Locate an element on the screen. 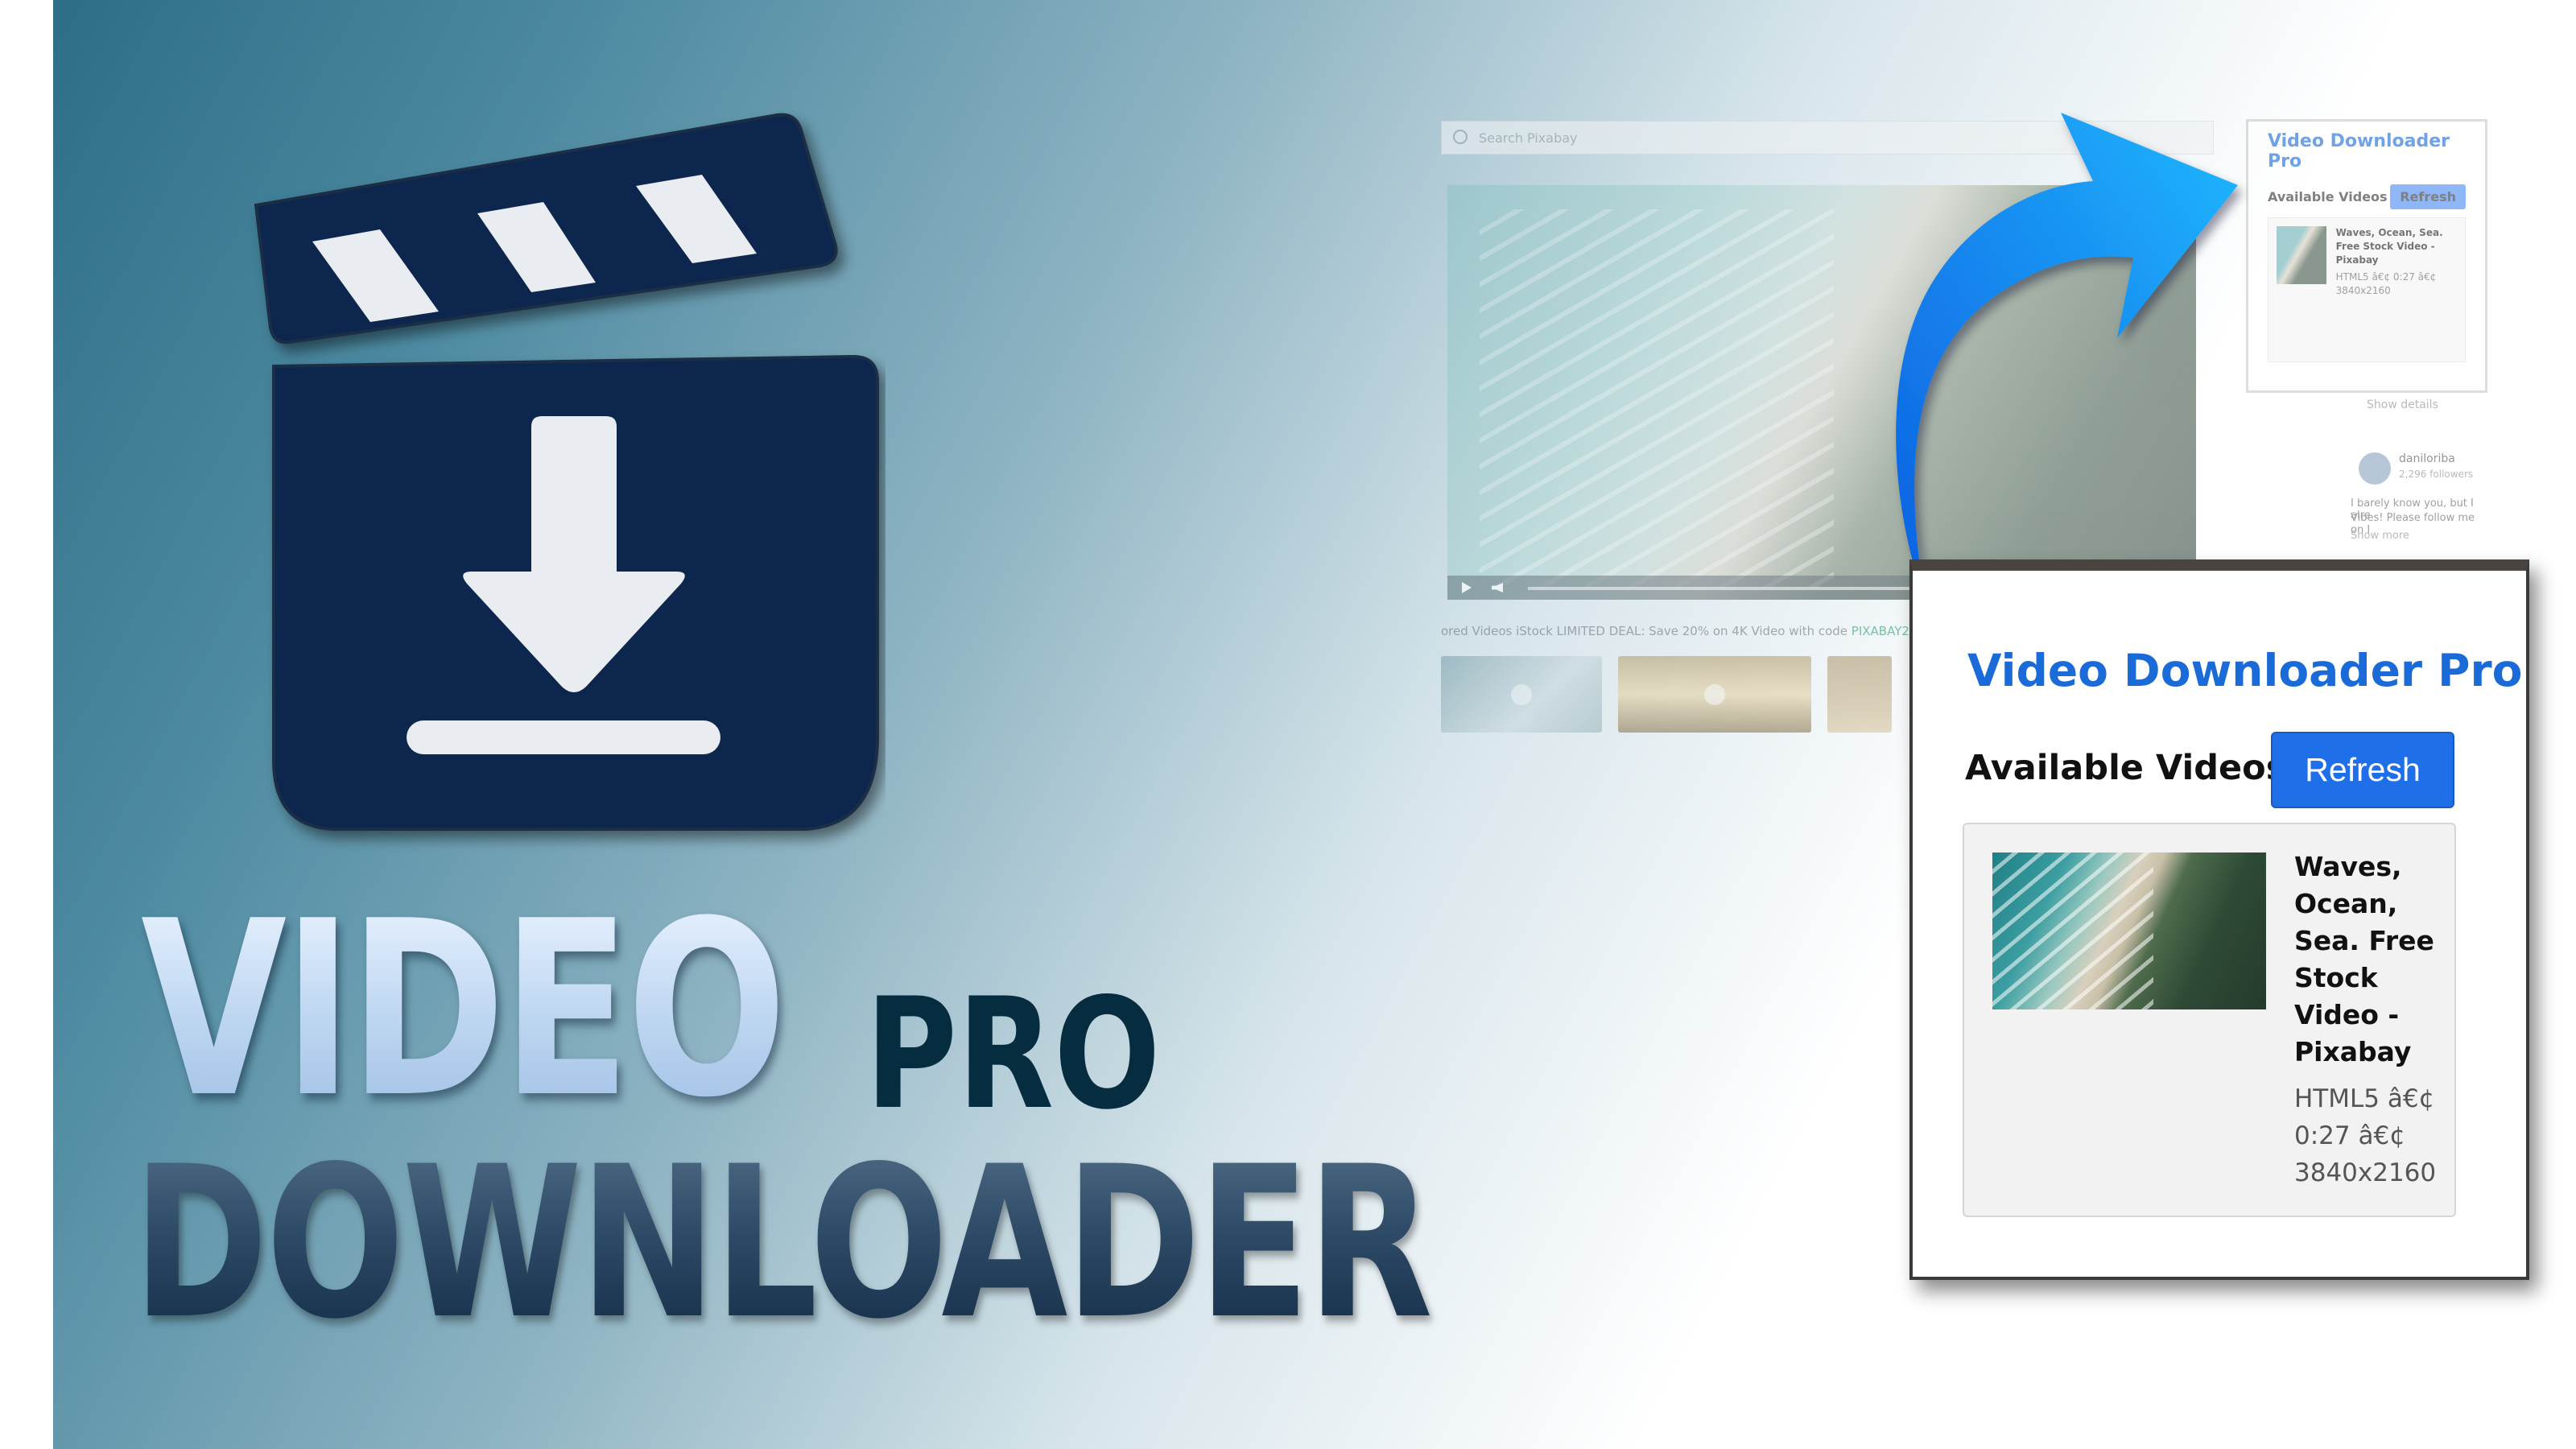  clapperboard-download-icon is located at coordinates (566, 472).